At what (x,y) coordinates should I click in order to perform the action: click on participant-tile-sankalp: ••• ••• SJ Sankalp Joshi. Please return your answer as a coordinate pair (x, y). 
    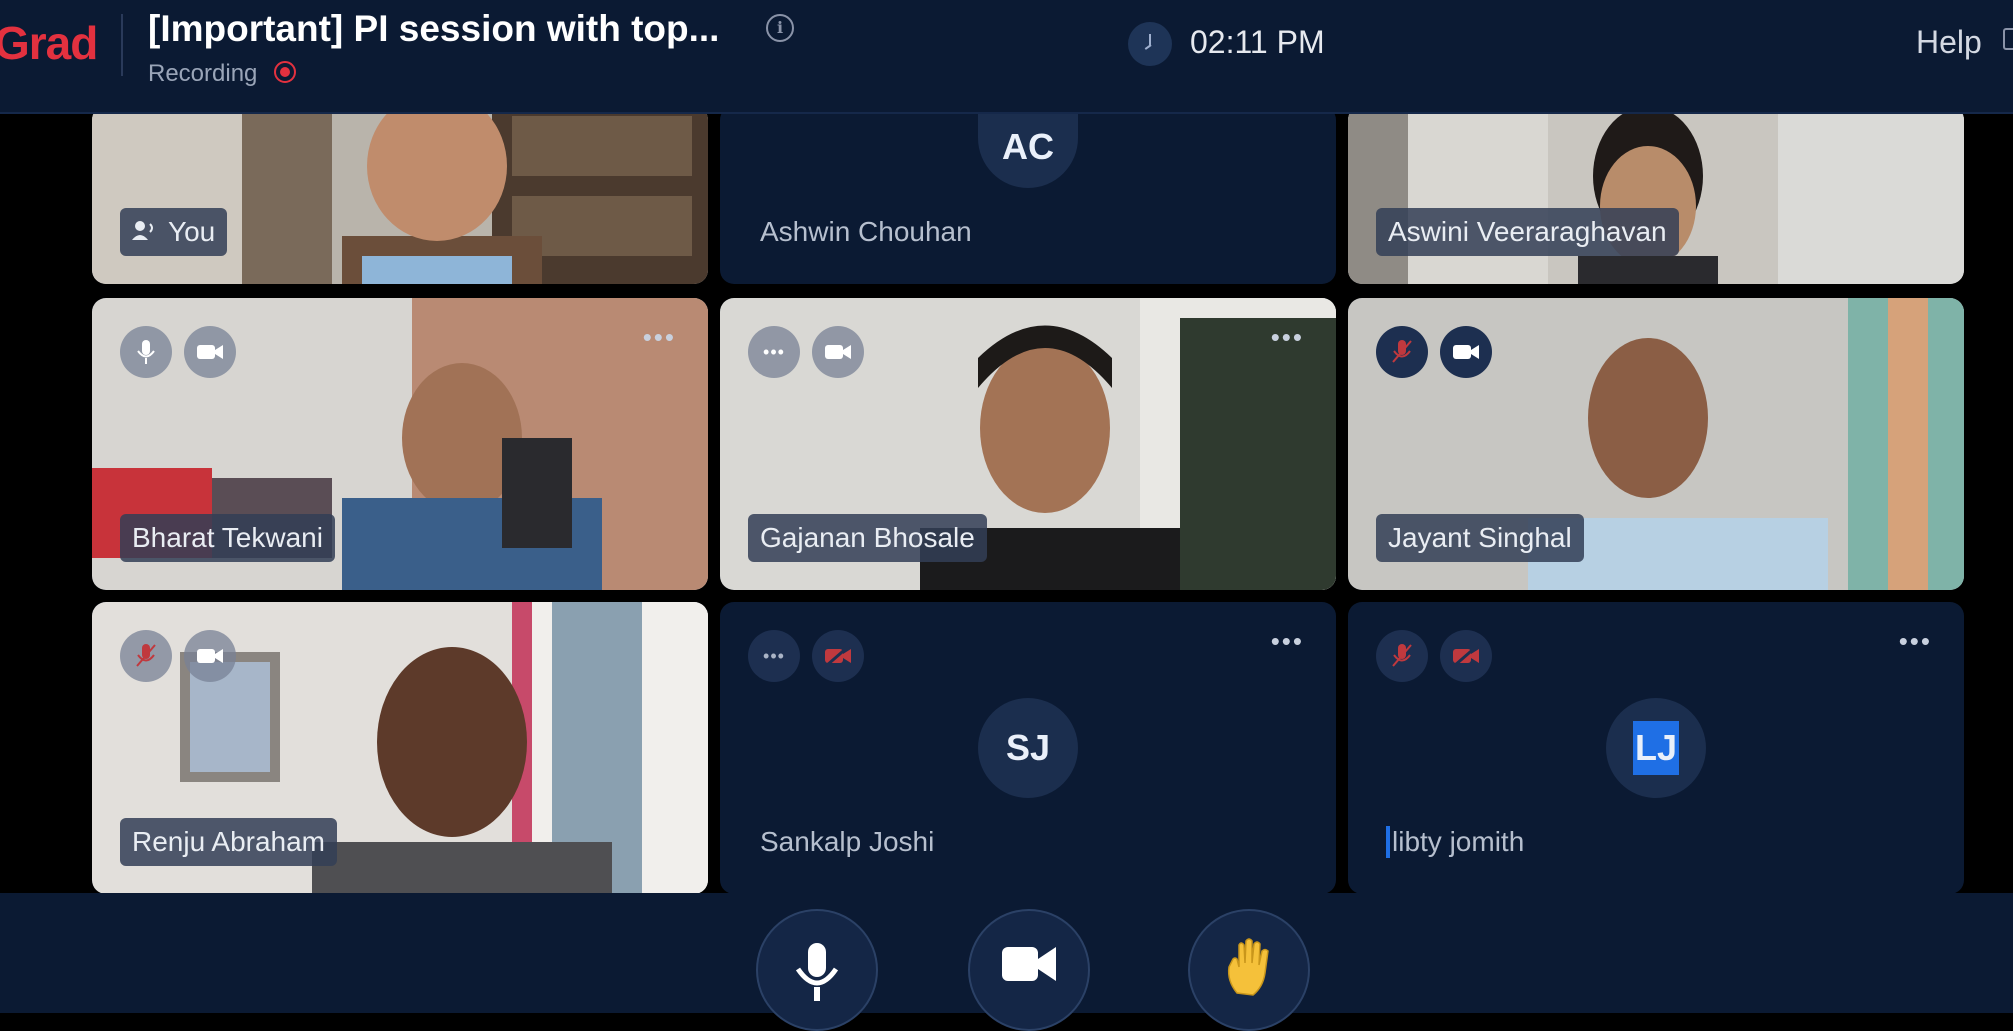
    Looking at the image, I should click on (1028, 748).